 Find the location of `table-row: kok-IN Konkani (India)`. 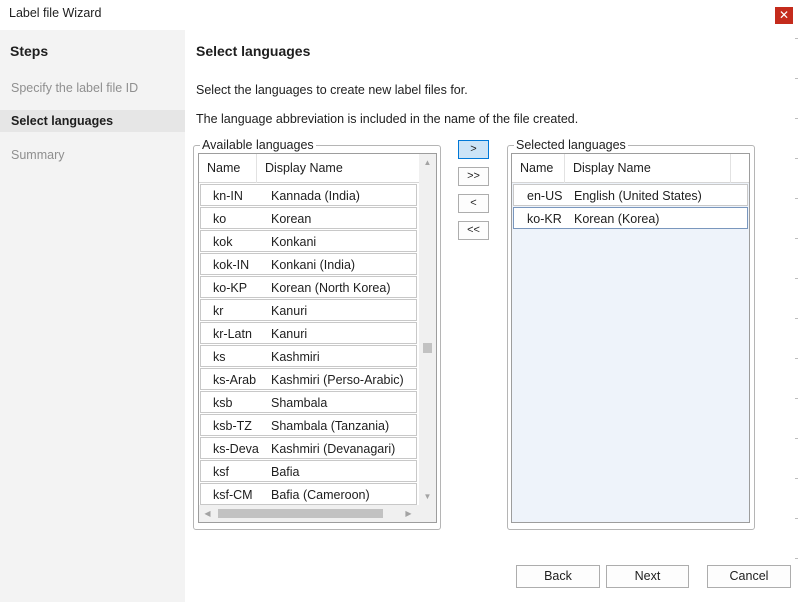

table-row: kok-IN Konkani (India) is located at coordinates (308, 264).